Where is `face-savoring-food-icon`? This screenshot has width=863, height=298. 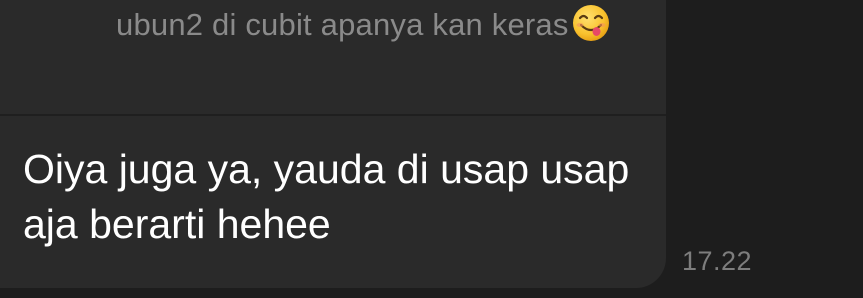 face-savoring-food-icon is located at coordinates (591, 23).